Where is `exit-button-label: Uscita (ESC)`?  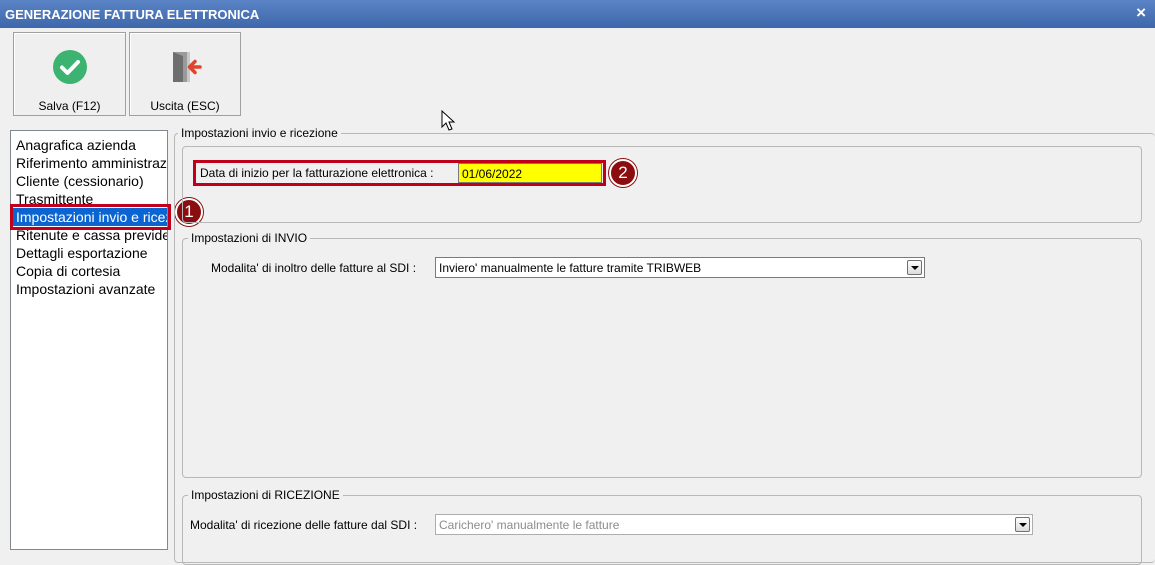
exit-button-label: Uscita (ESC) is located at coordinates (185, 106).